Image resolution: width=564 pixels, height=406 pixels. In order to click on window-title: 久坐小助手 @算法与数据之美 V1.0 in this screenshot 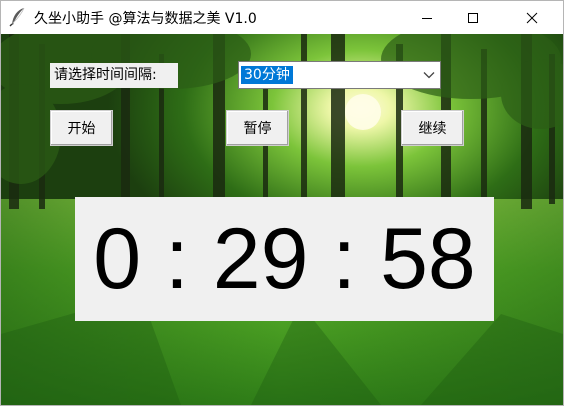, I will do `click(145, 19)`.